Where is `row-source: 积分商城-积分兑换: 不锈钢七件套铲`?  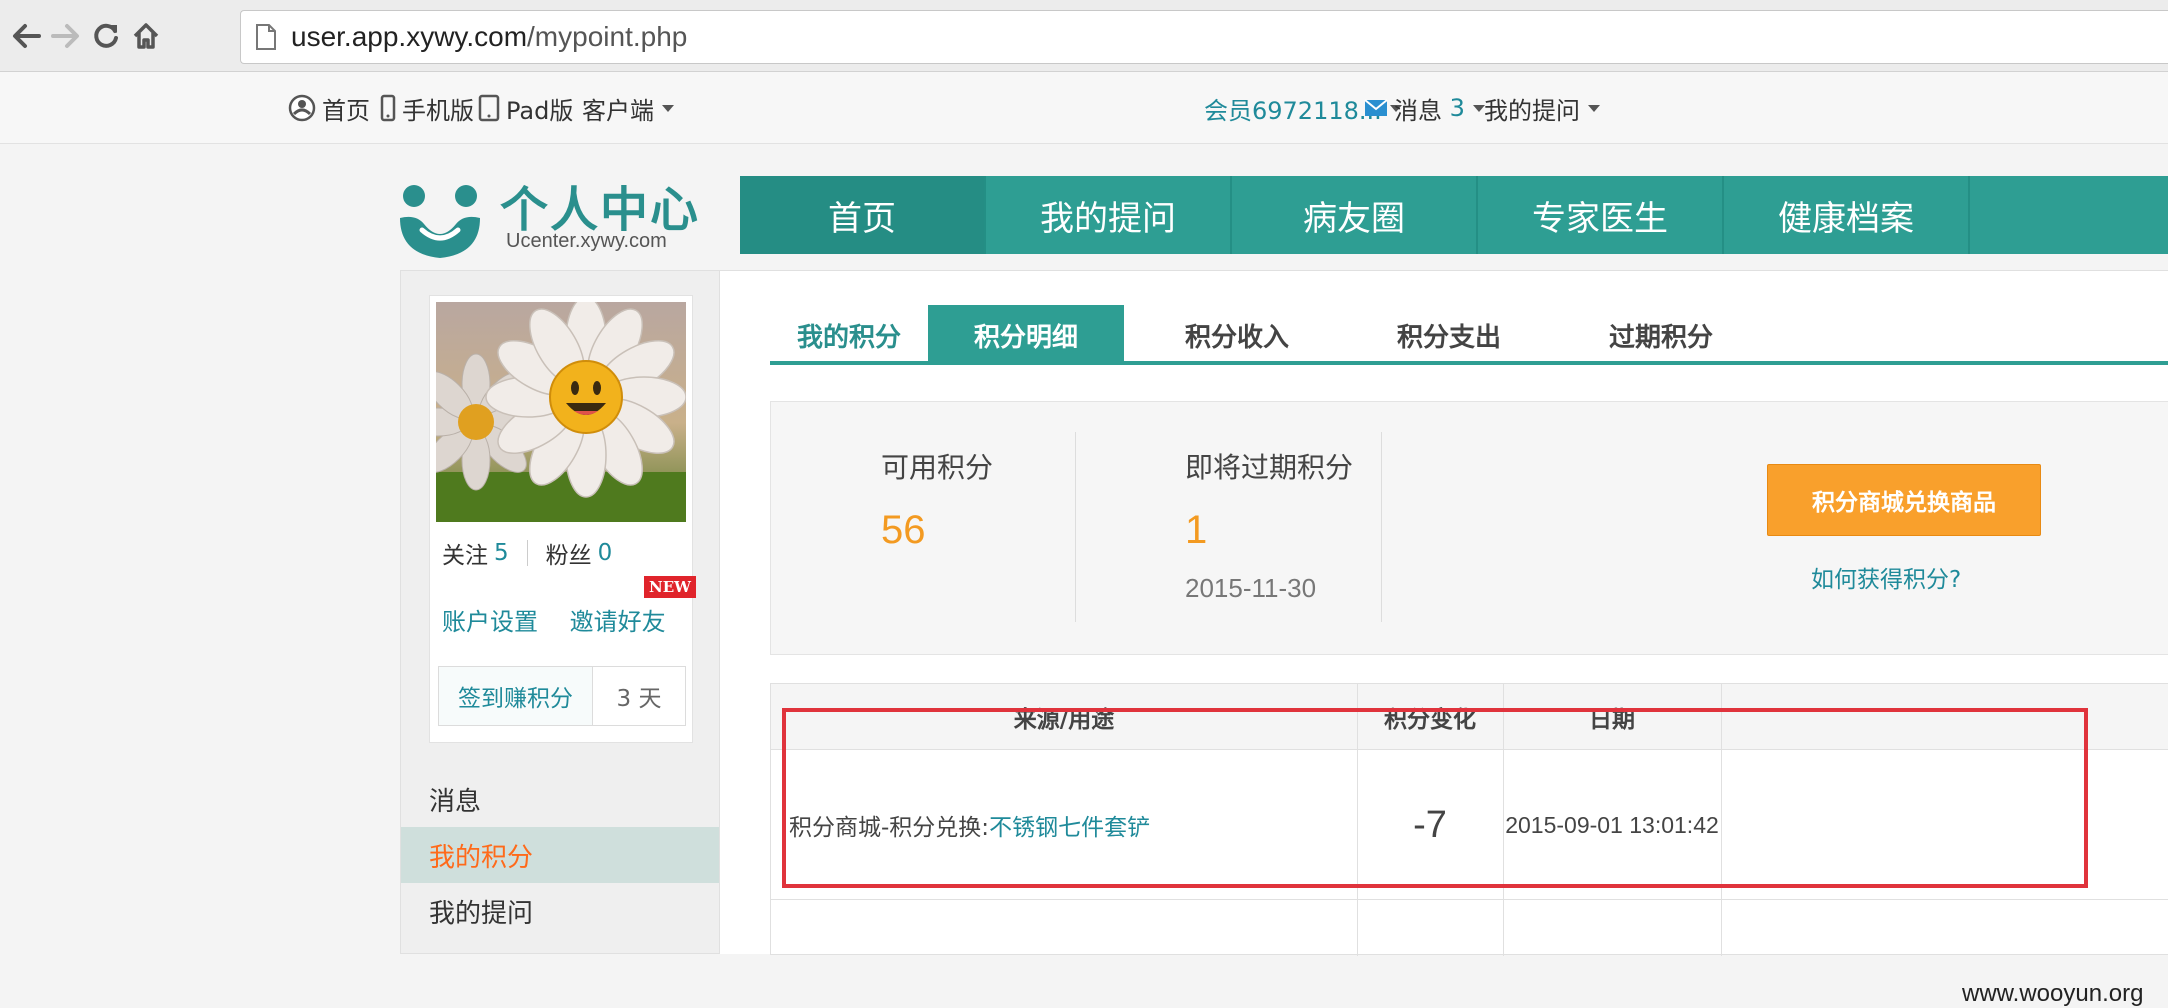
row-source: 积分商城-积分兑换: 不锈钢七件套铲 is located at coordinates (969, 825).